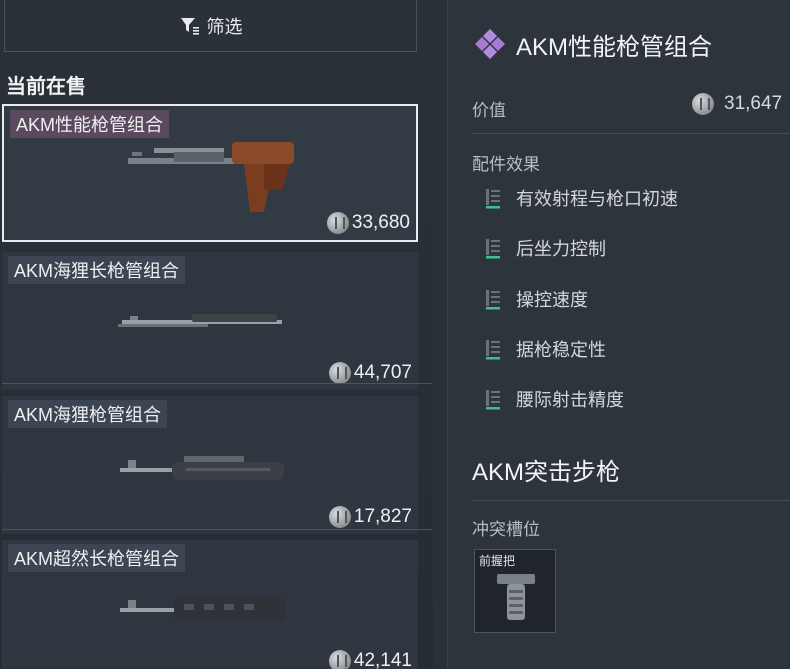  I want to click on effect-item: 后坐力控制, so click(545, 248).